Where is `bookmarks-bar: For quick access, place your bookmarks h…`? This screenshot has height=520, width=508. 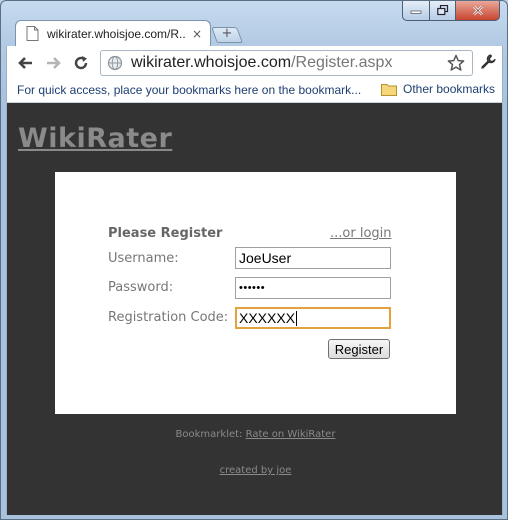 bookmarks-bar: For quick access, place your bookmarks h… is located at coordinates (254, 91).